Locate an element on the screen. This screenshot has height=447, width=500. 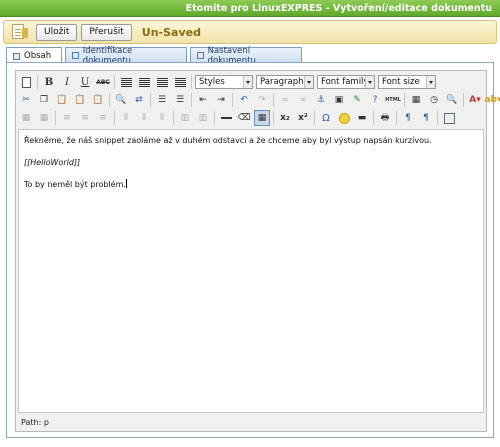
remove-format-icon: ⌫ is located at coordinates (244, 118).